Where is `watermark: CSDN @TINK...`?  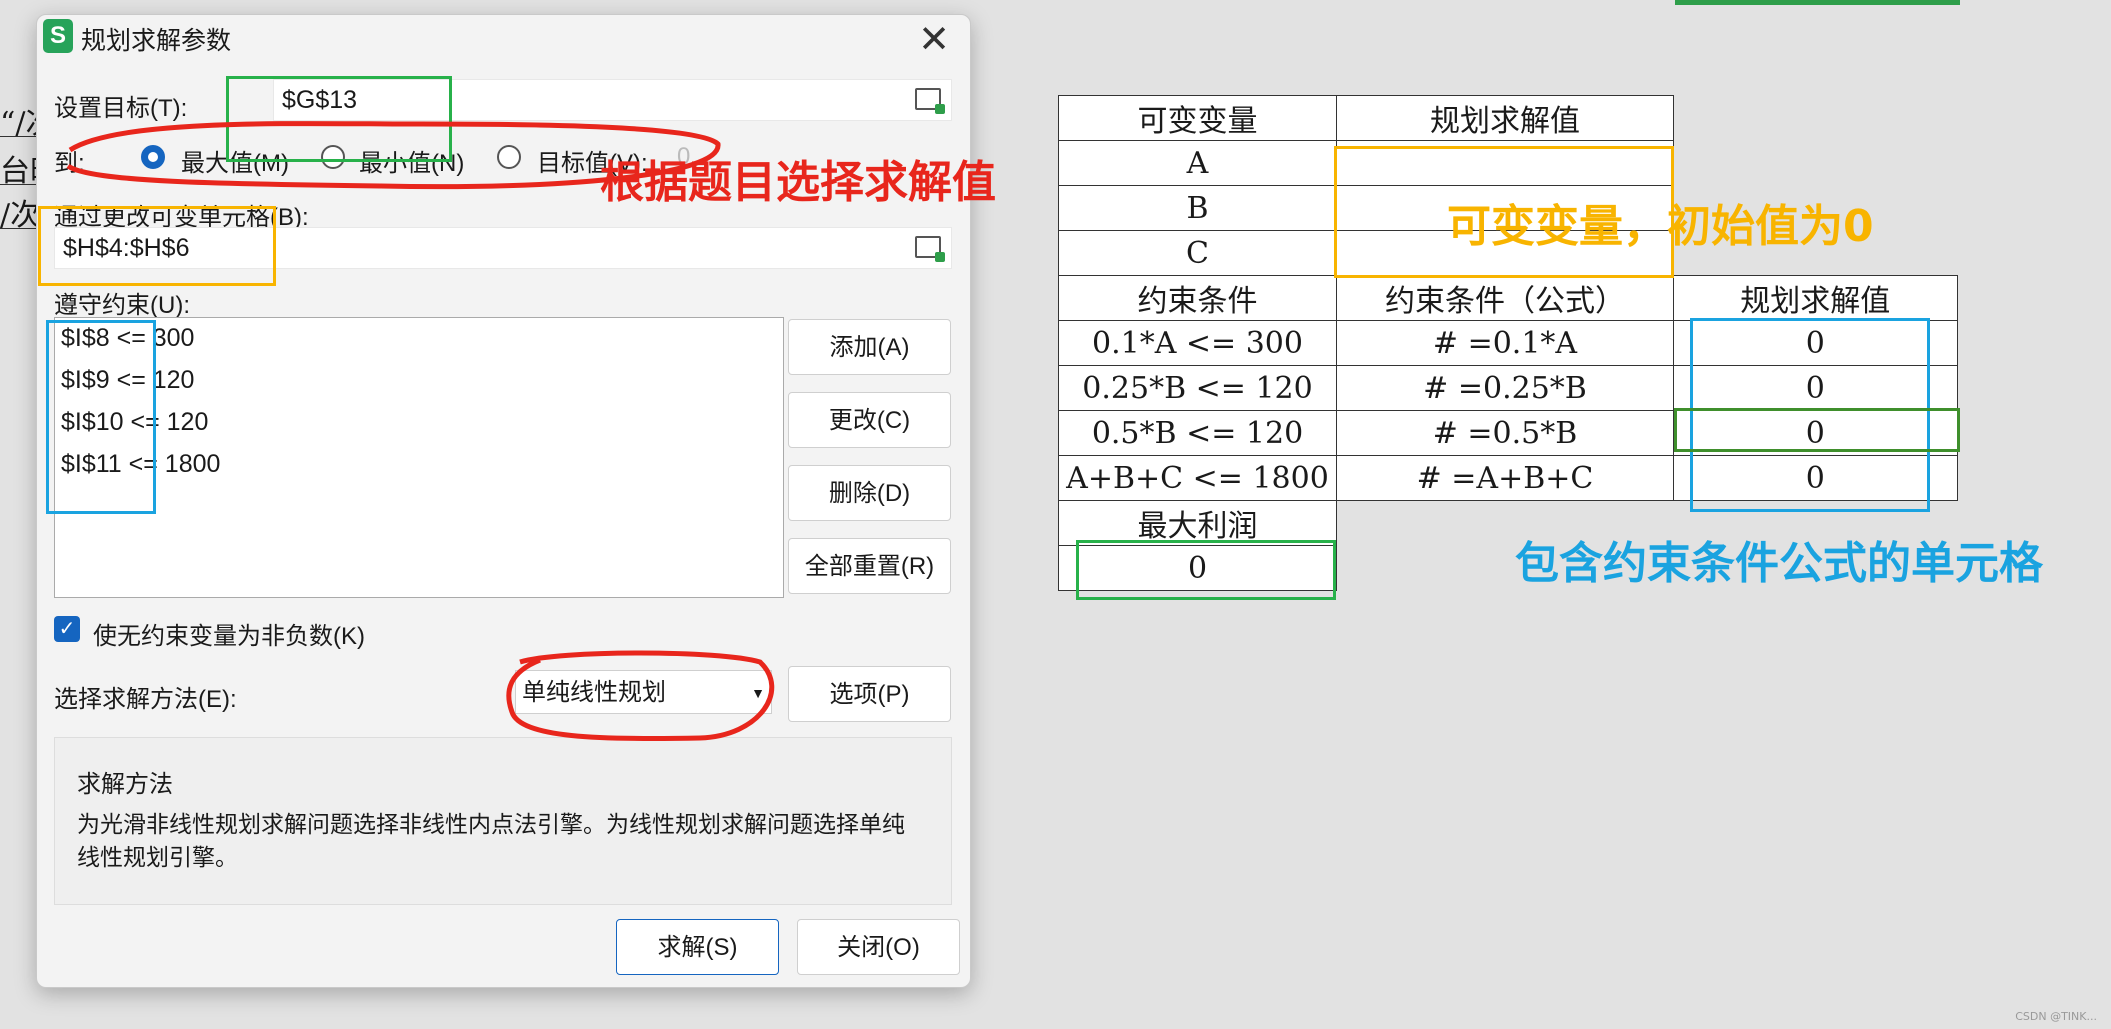 watermark: CSDN @TINK... is located at coordinates (2056, 1016).